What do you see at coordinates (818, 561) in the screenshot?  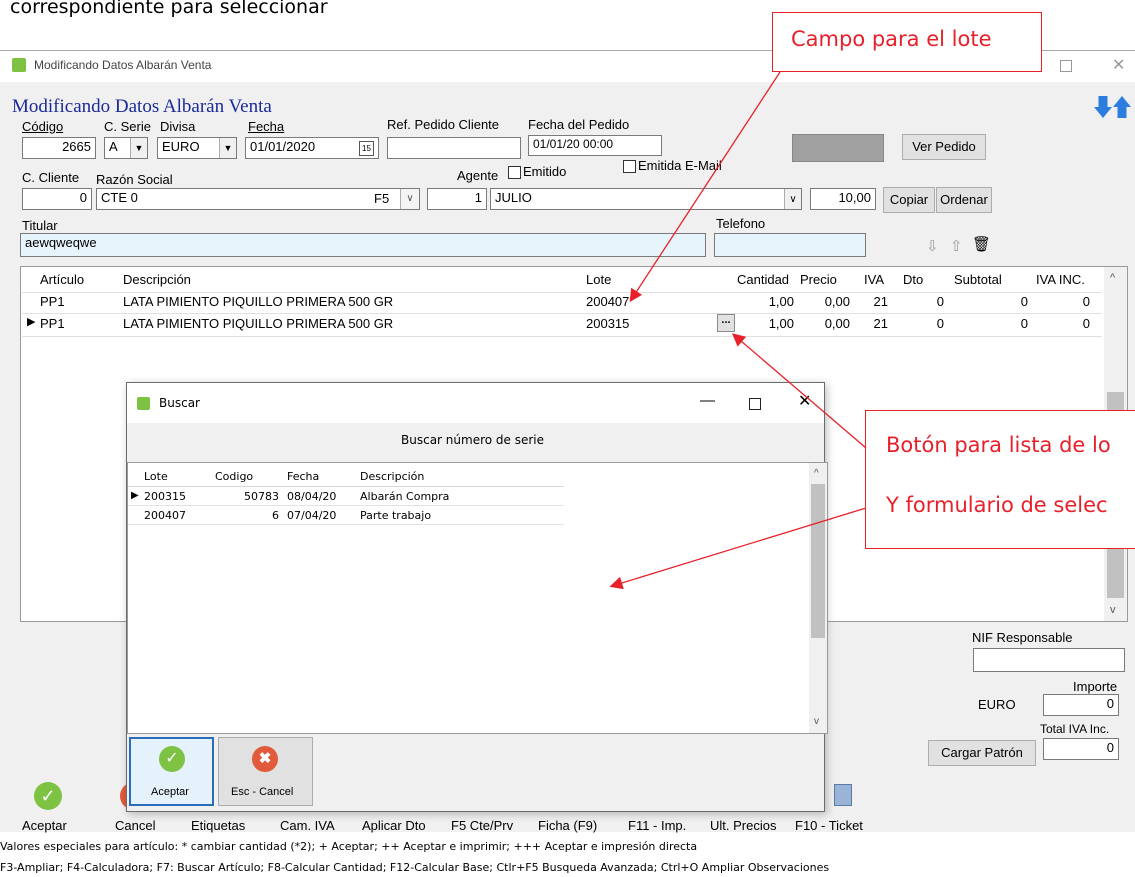 I see `dialog-scroll-thumb` at bounding box center [818, 561].